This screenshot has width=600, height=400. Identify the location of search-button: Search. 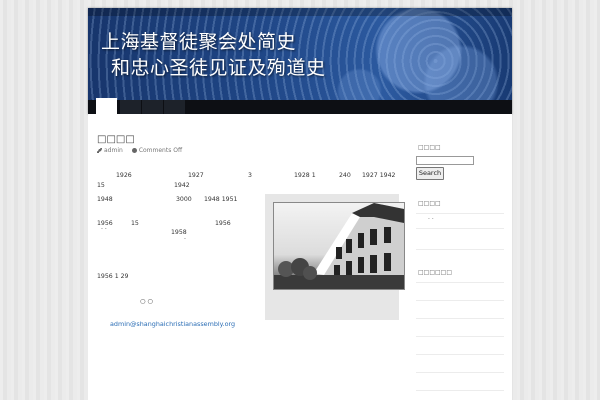
(430, 173).